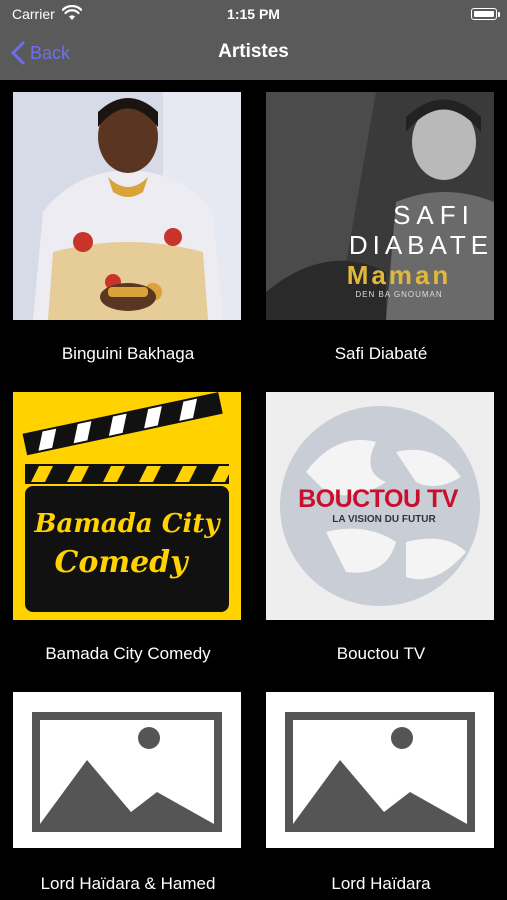 Image resolution: width=507 pixels, height=900 pixels. I want to click on artist-name: Safi Diabaté, so click(381, 353).